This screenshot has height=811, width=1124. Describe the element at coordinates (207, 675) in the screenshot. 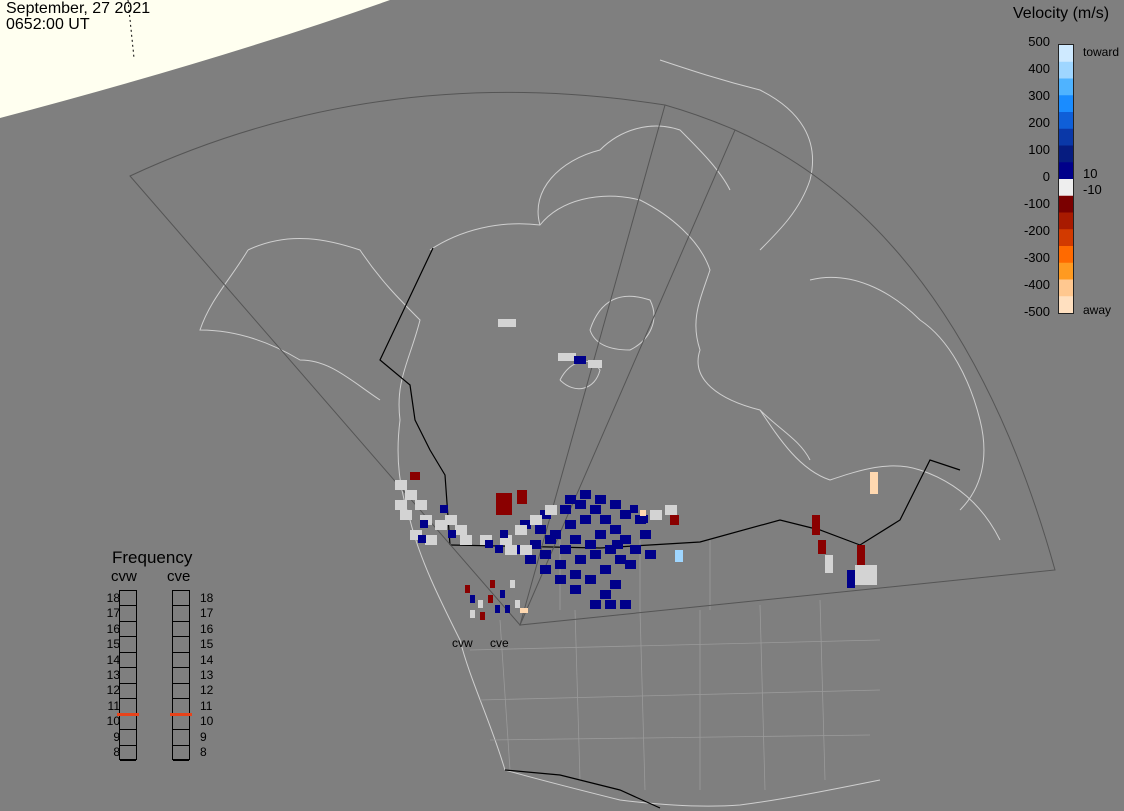

I see `frequency-level-label: 13` at that location.